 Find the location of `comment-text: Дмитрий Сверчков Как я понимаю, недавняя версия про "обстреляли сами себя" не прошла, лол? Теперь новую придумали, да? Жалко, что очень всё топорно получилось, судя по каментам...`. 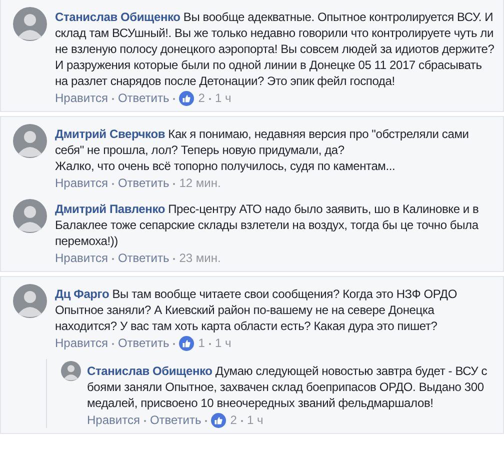

comment-text: Дмитрий Сверчков Как я понимаю, недавняя версия про "обстреляли сами себя" не прошла, лол? Теперь новую придумали, да? Жалко, что очень всё топорно получилось, судя по каментам... is located at coordinates (262, 150).